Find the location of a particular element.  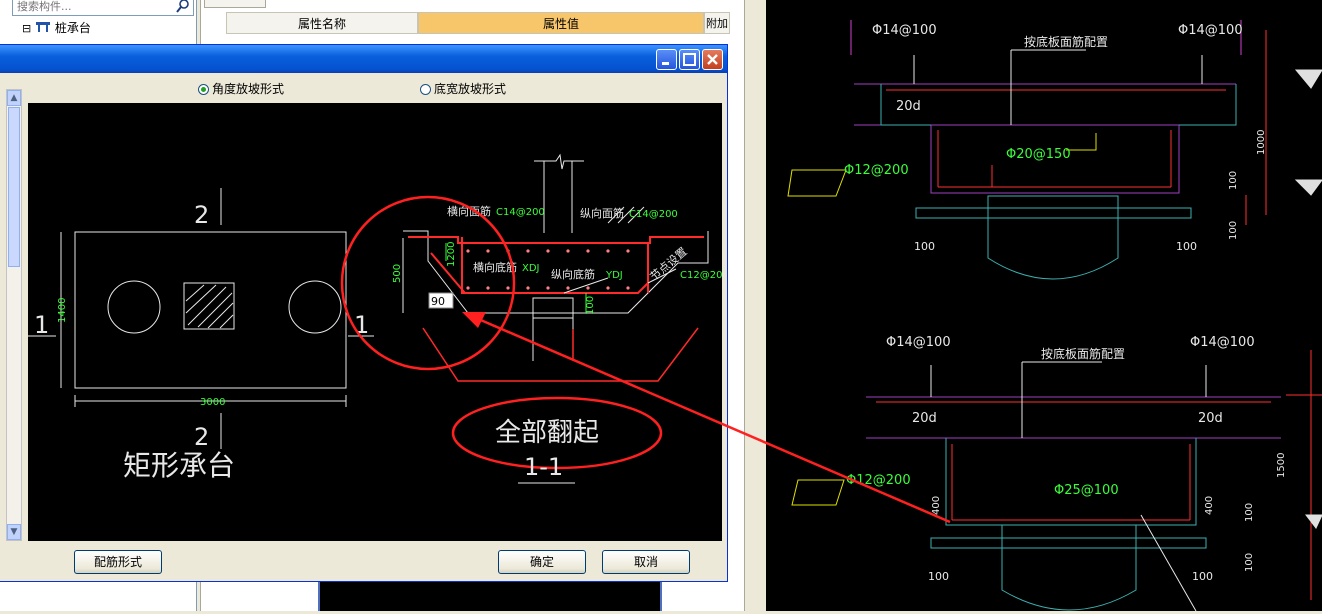

plan-caption: 矩形承台 is located at coordinates (179, 465).